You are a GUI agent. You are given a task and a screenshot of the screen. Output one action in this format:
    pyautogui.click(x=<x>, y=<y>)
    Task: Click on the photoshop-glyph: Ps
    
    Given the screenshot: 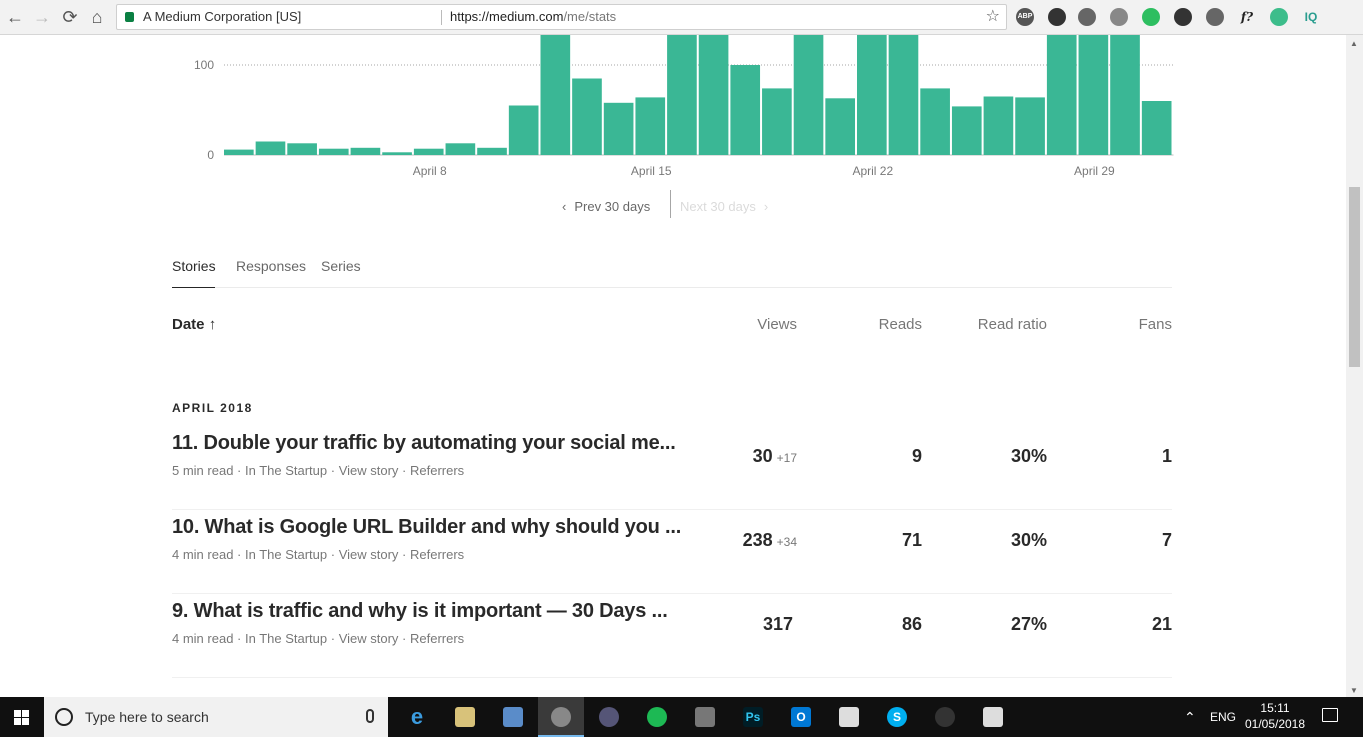 What is the action you would take?
    pyautogui.click(x=753, y=717)
    